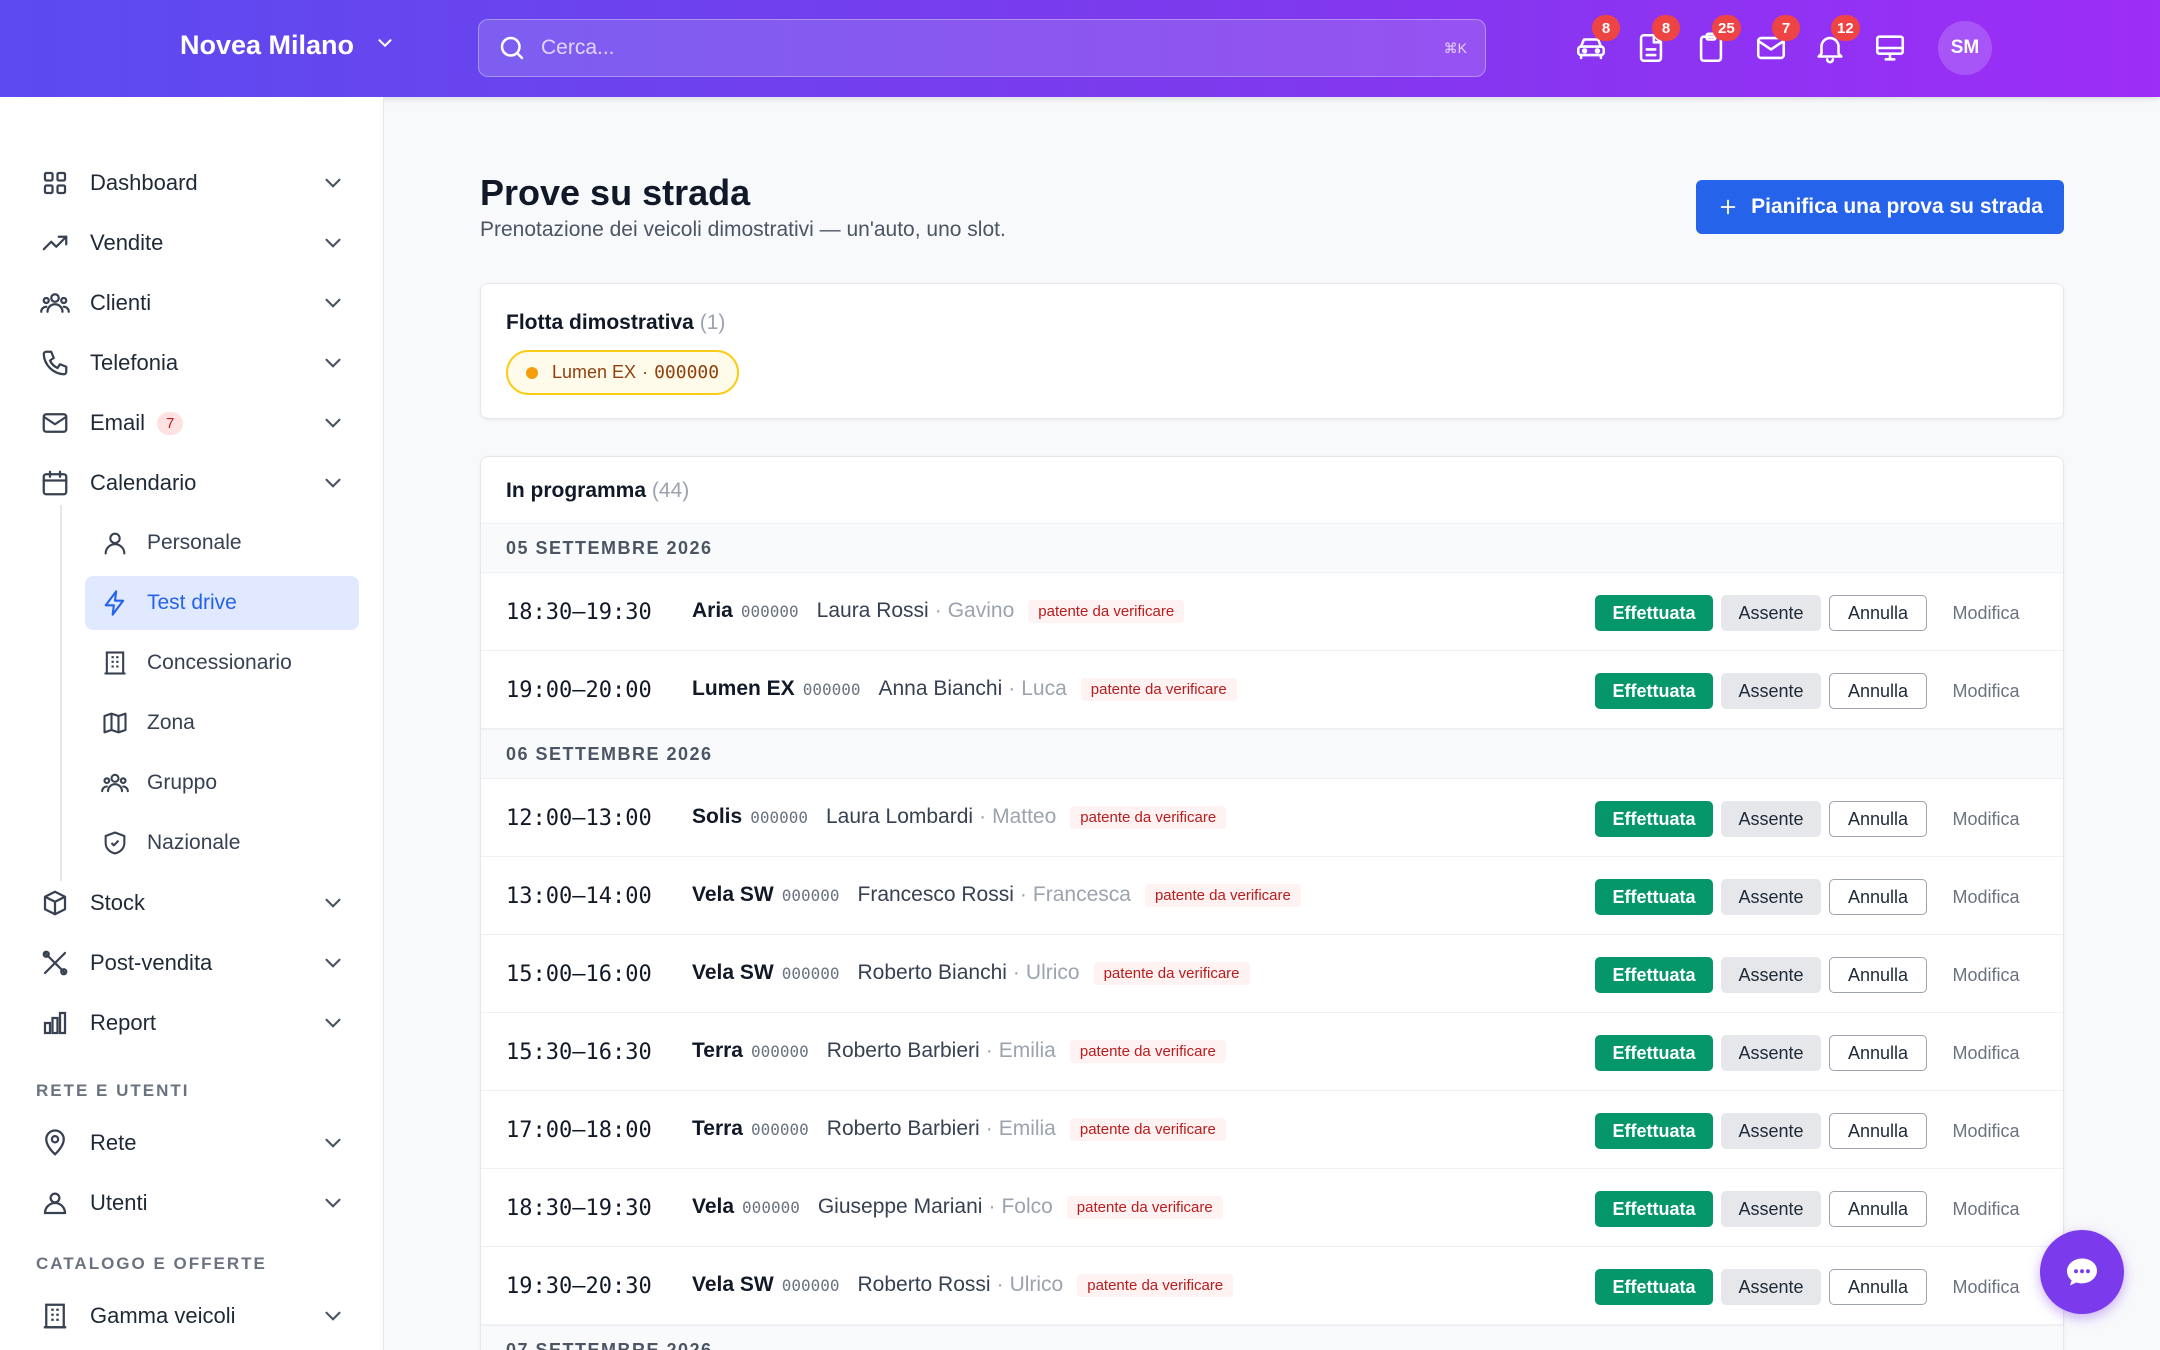 The width and height of the screenshot is (2160, 1350). I want to click on sidebar-item-dashboard: Dashboard, so click(200, 183).